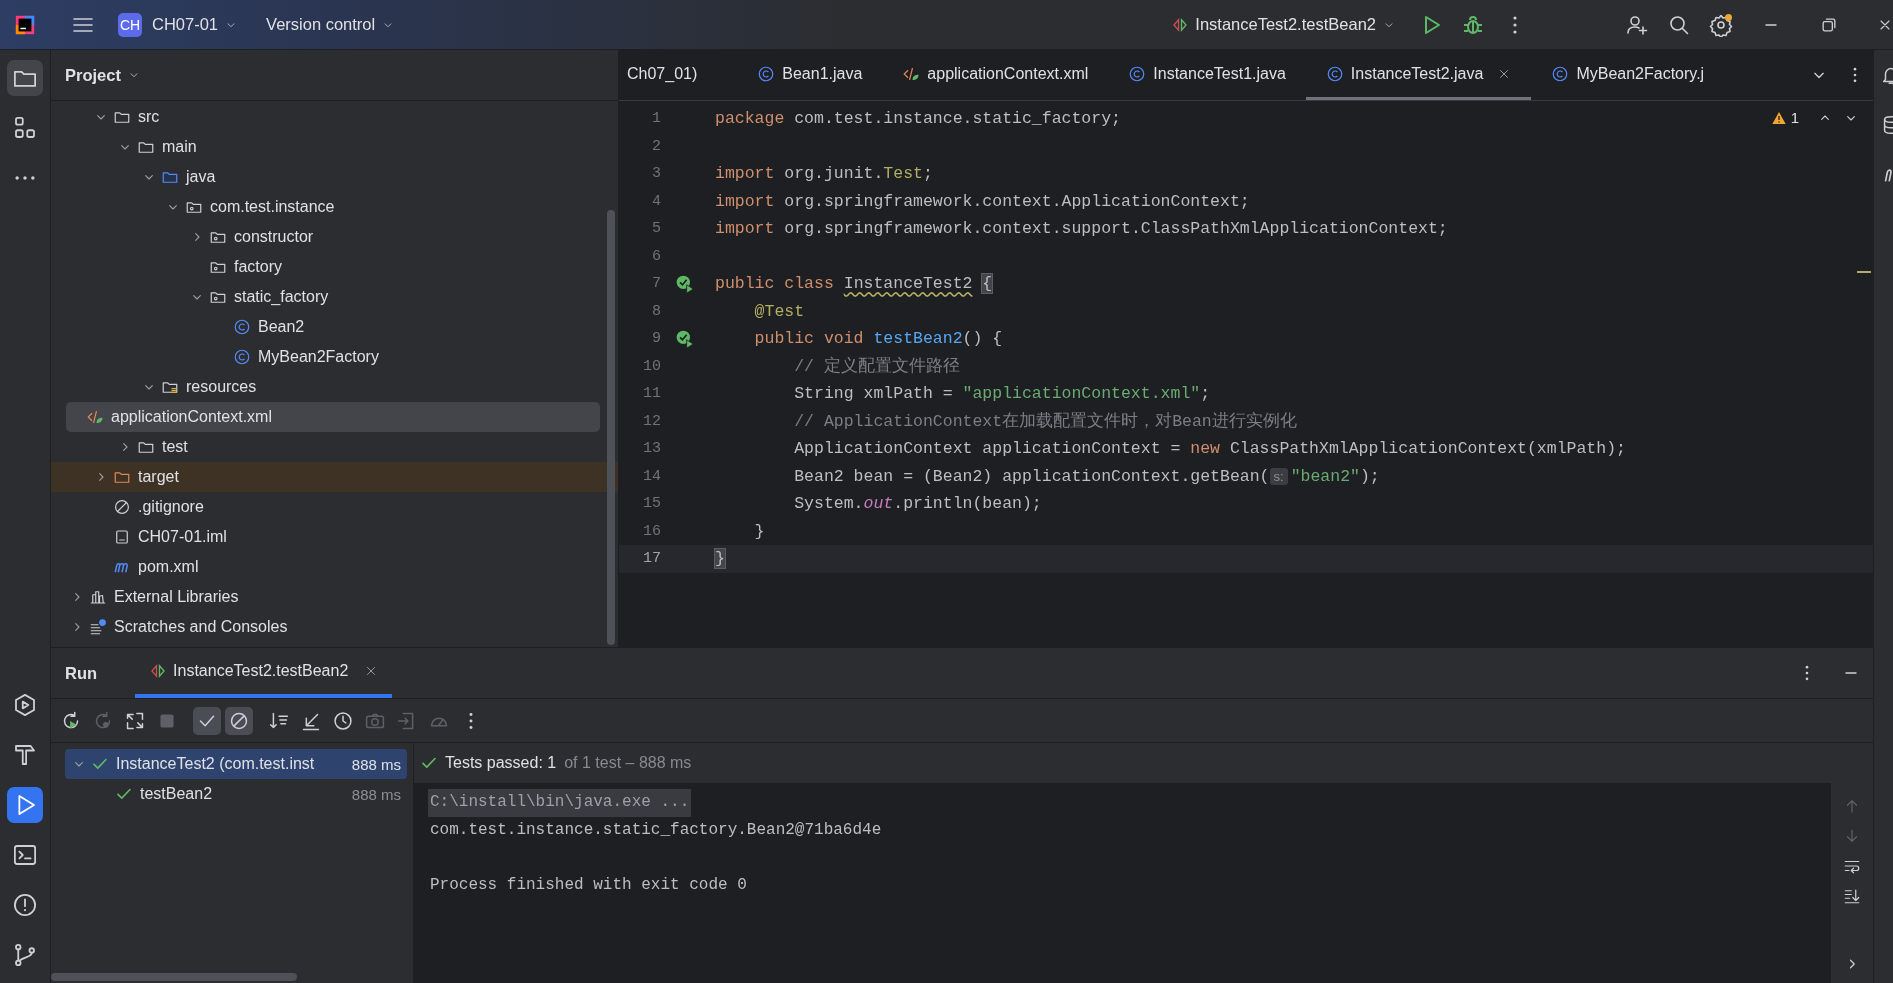 The height and width of the screenshot is (983, 1893). Describe the element at coordinates (1283, 24) in the screenshot. I see `run-configuration: InstanceTest2.testBean2` at that location.